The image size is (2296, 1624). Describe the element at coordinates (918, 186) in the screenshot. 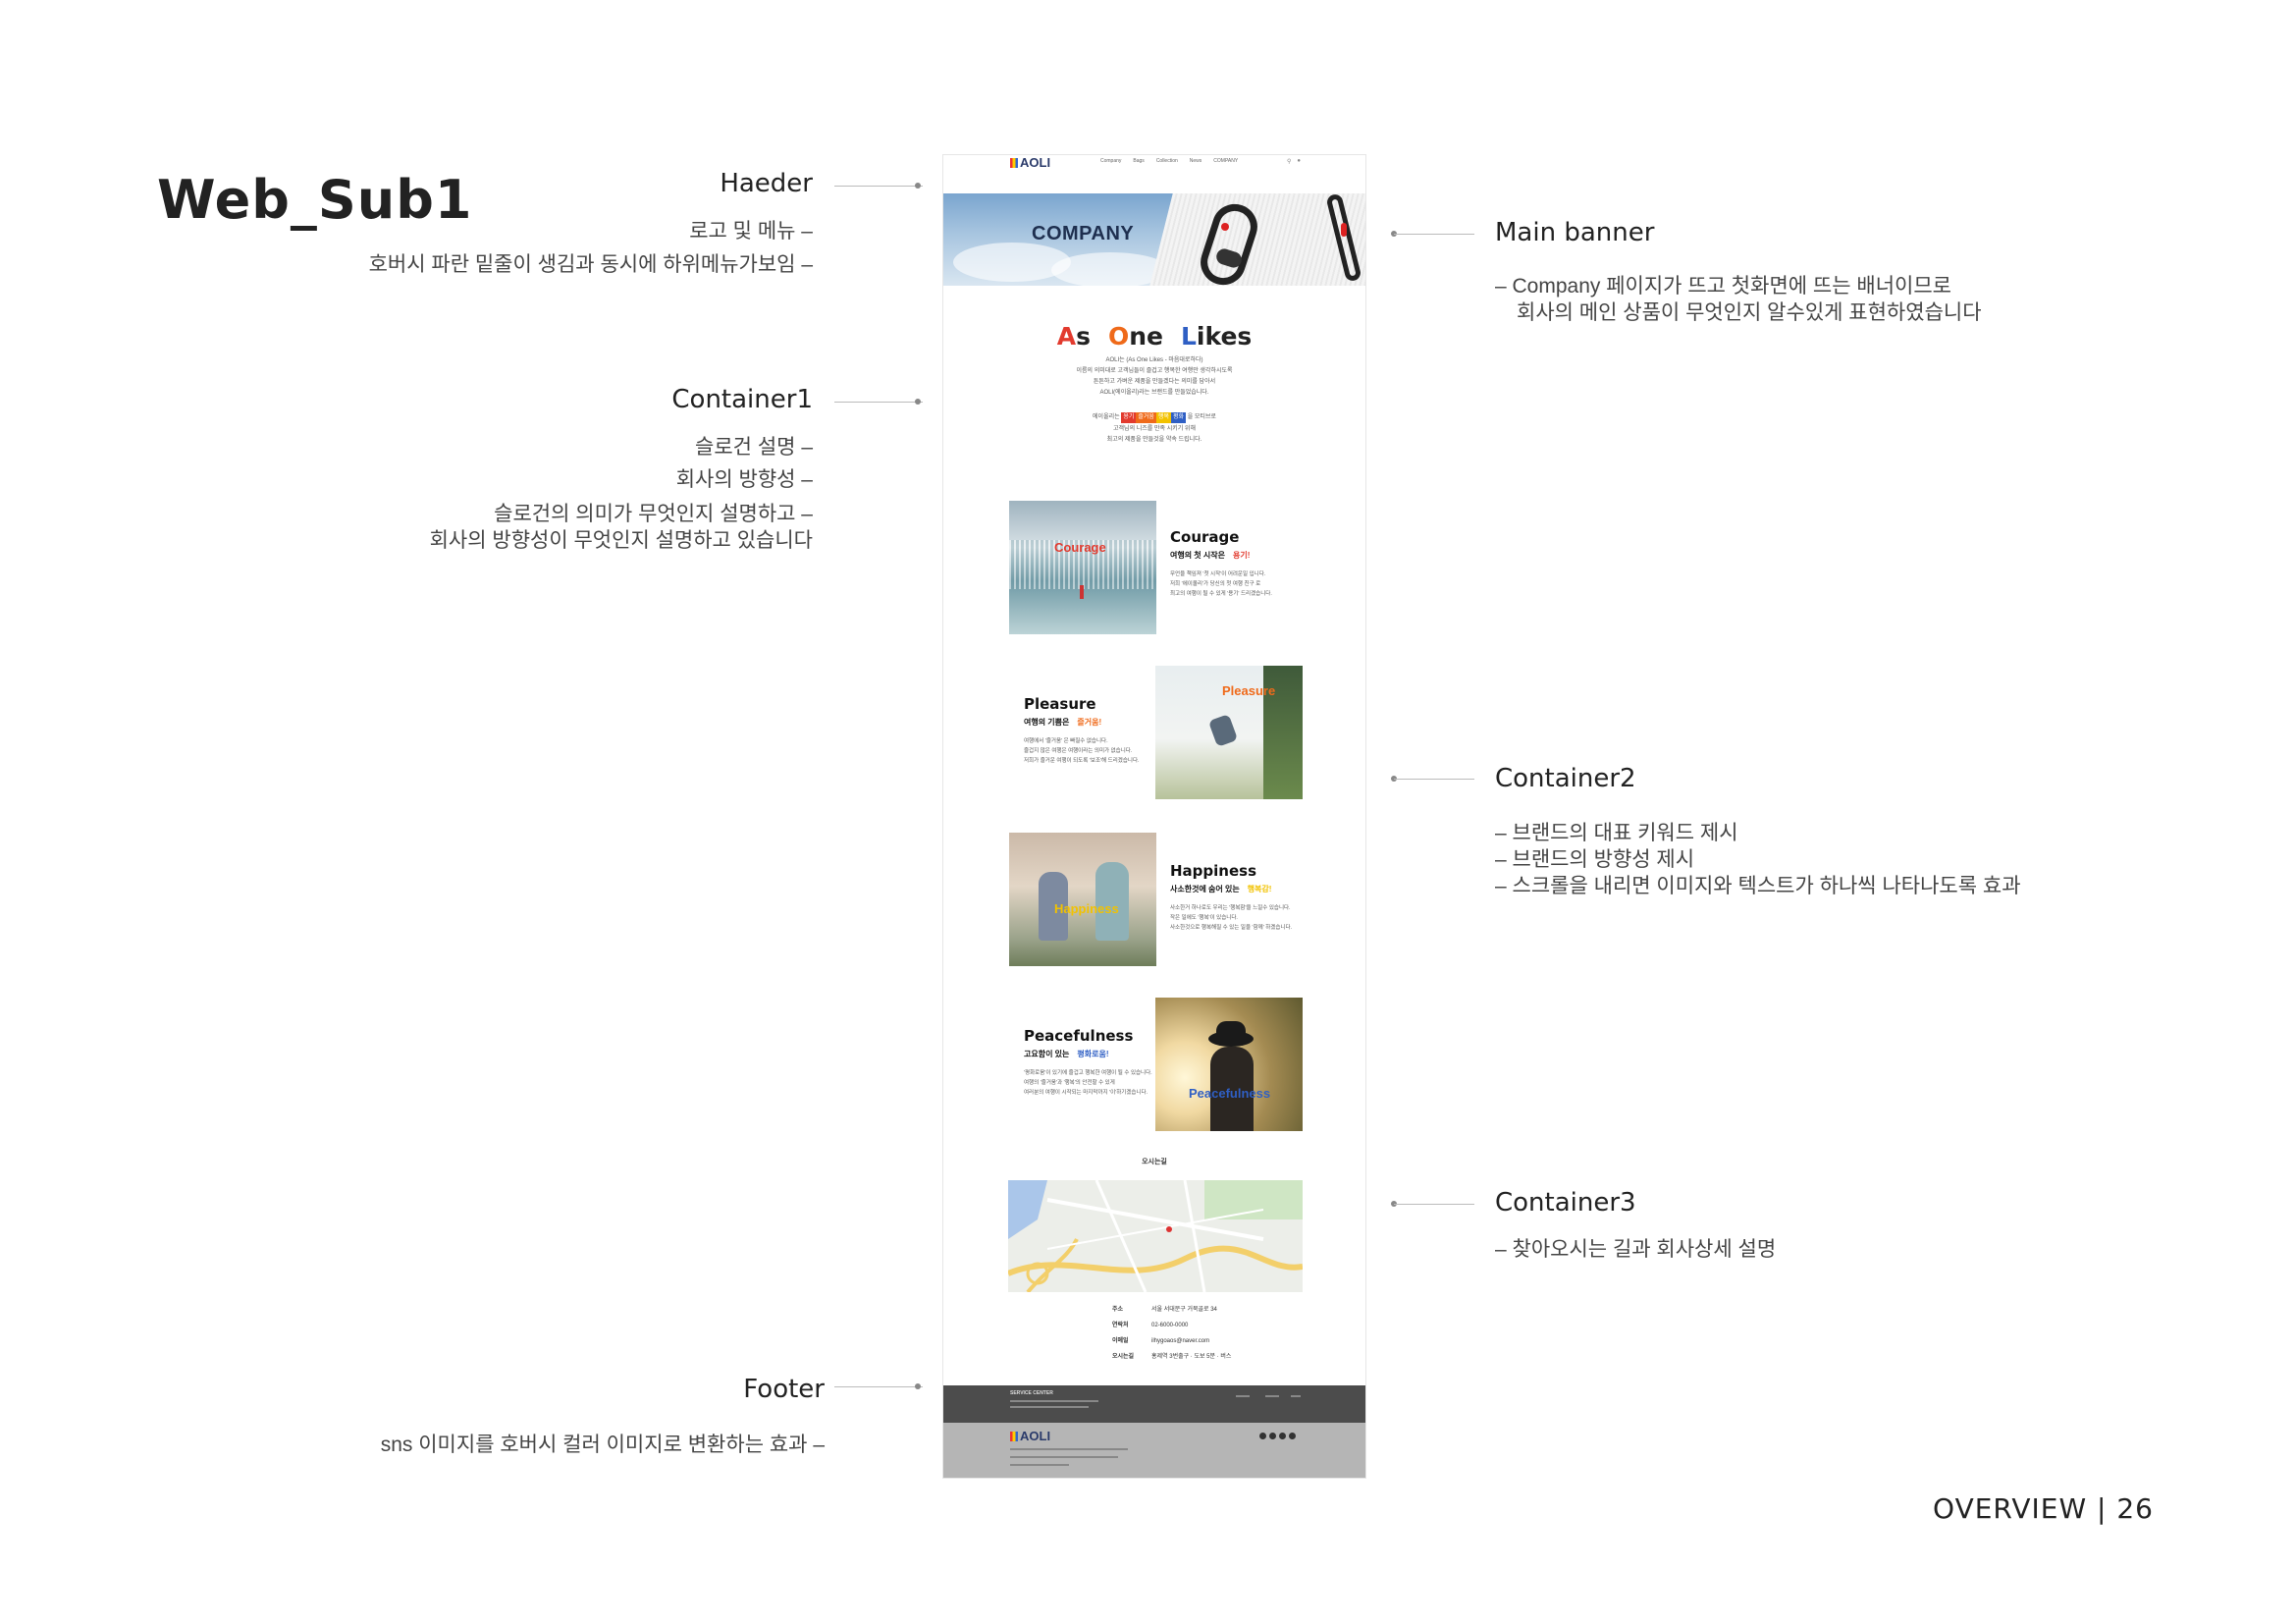

I see `annotation-header-dot` at that location.